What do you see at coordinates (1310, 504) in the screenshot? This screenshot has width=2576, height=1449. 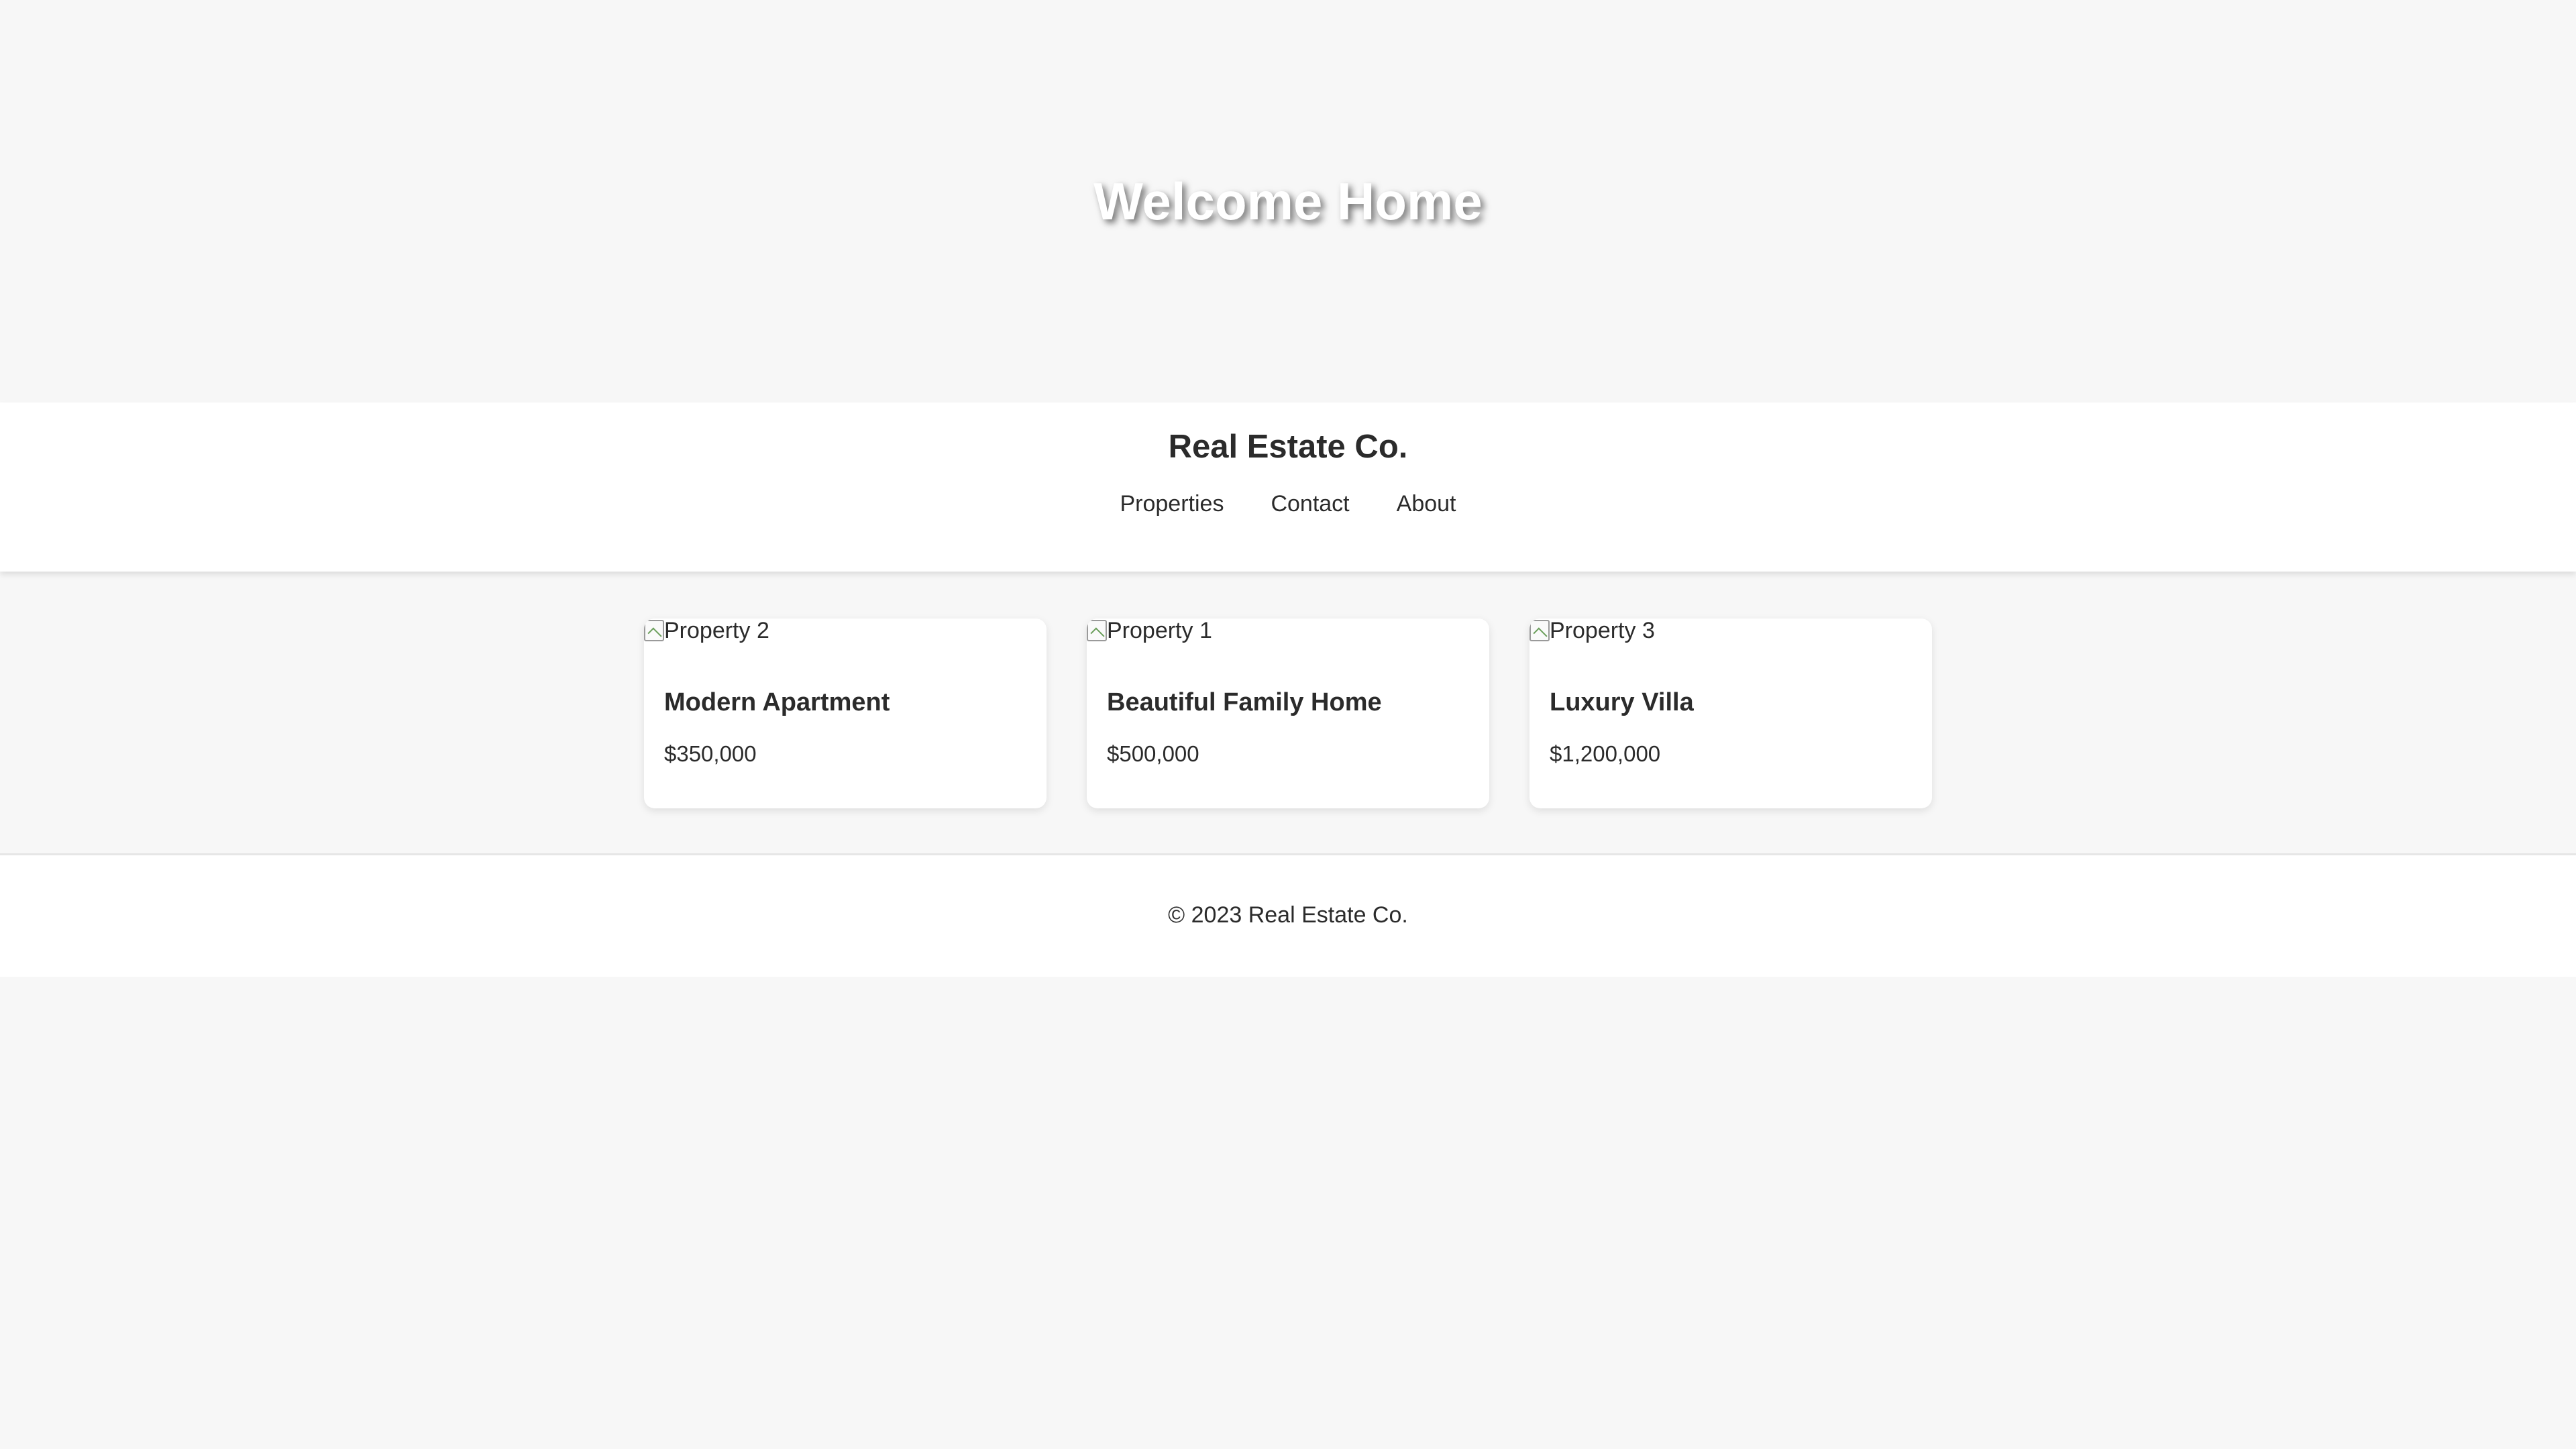 I see `nav-link-contact: Contact` at bounding box center [1310, 504].